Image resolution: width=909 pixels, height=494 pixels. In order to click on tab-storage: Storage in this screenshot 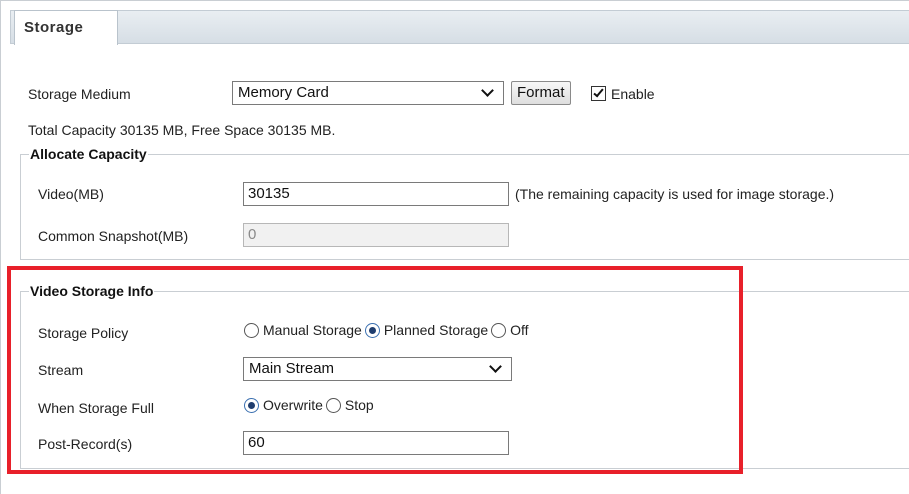, I will do `click(66, 27)`.